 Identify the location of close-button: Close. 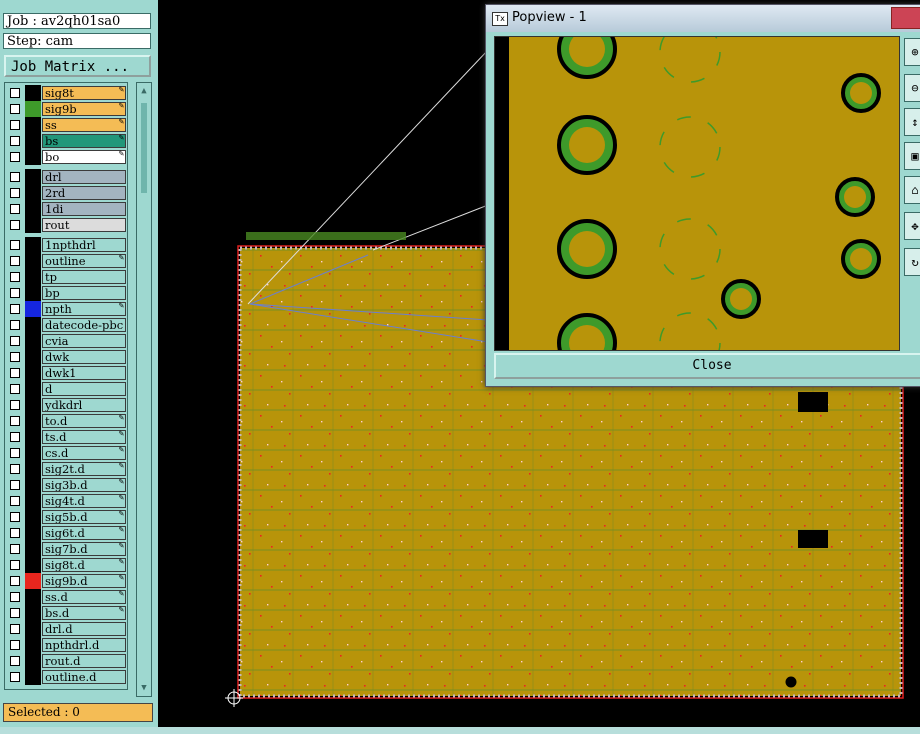
(707, 366).